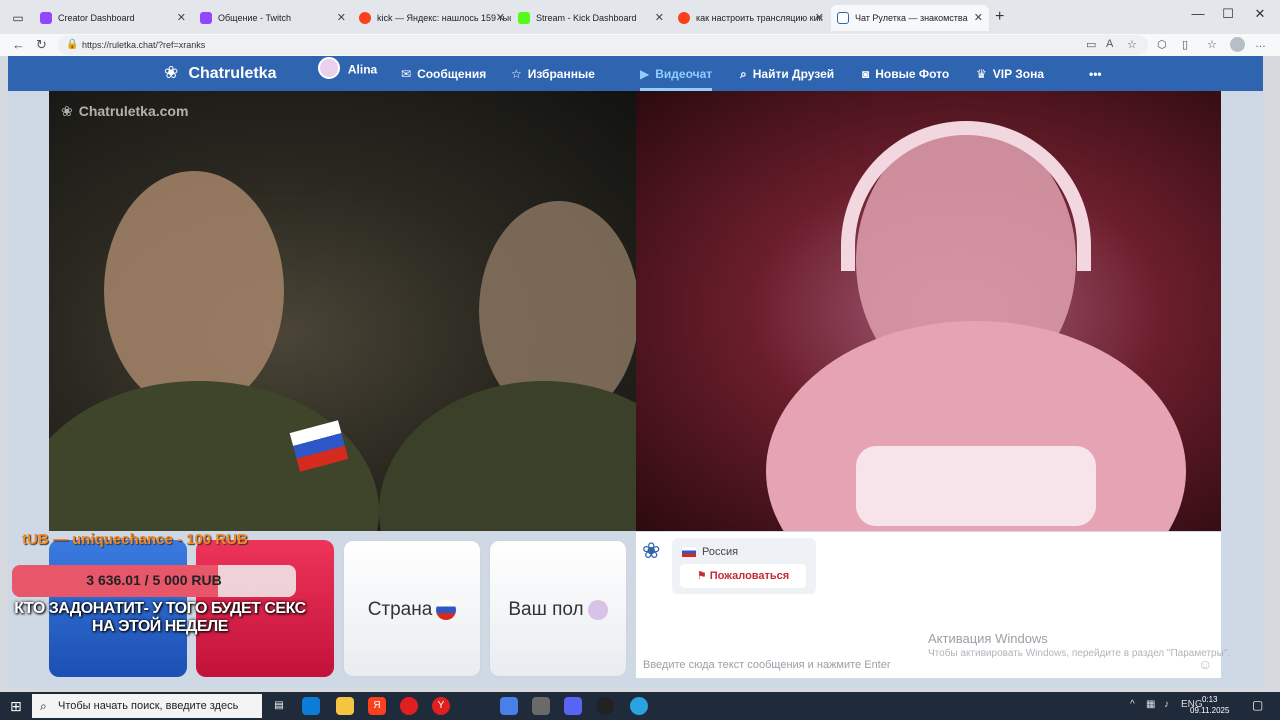  Describe the element at coordinates (843, 18) in the screenshot. I see `chatruletka-favicon-icon` at that location.